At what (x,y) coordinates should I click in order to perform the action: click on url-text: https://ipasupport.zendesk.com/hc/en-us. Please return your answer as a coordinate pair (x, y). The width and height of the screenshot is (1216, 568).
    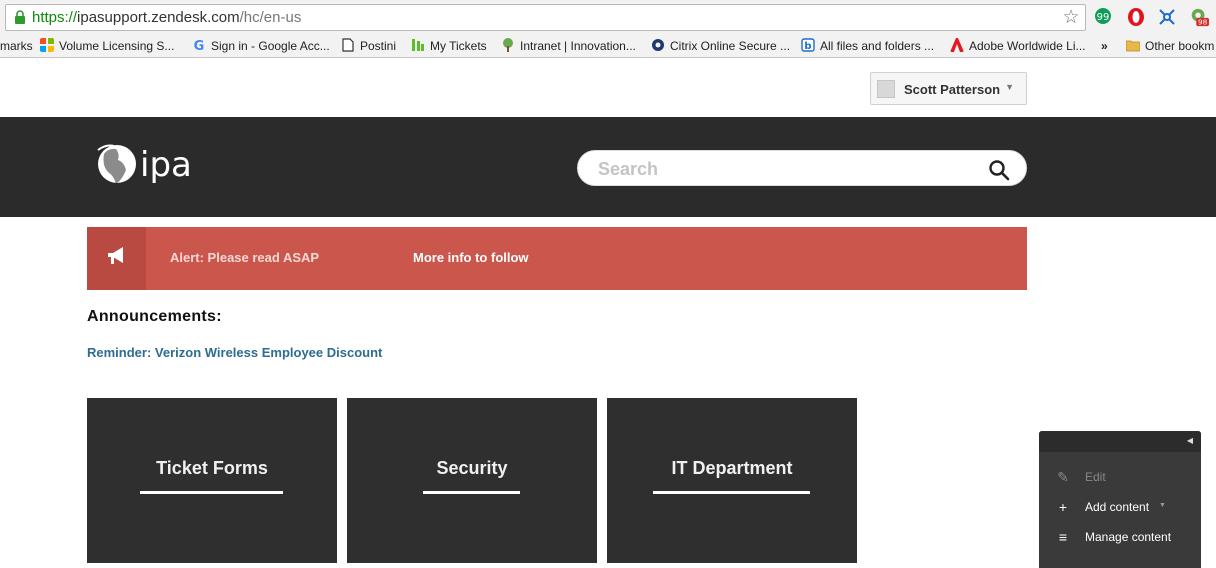
    Looking at the image, I should click on (167, 17).